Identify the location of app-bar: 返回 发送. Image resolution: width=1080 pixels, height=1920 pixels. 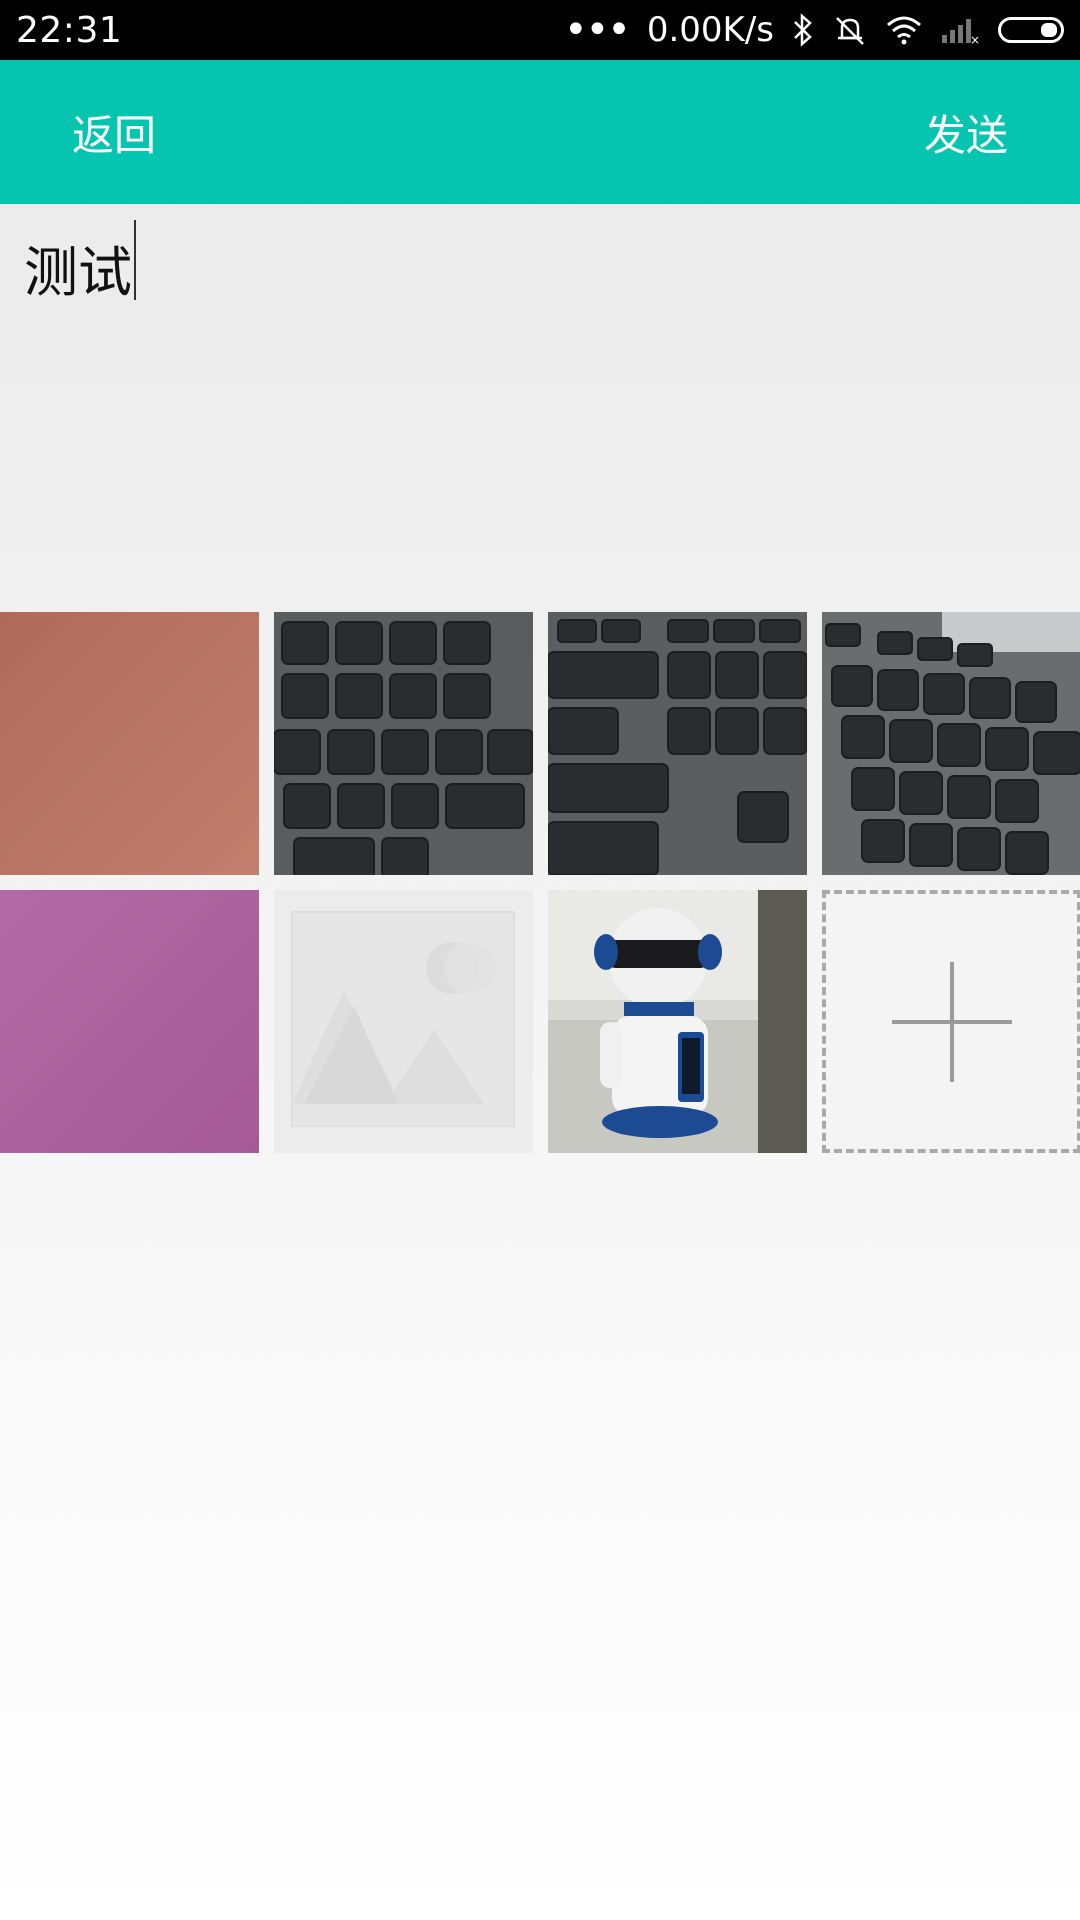
(540, 132).